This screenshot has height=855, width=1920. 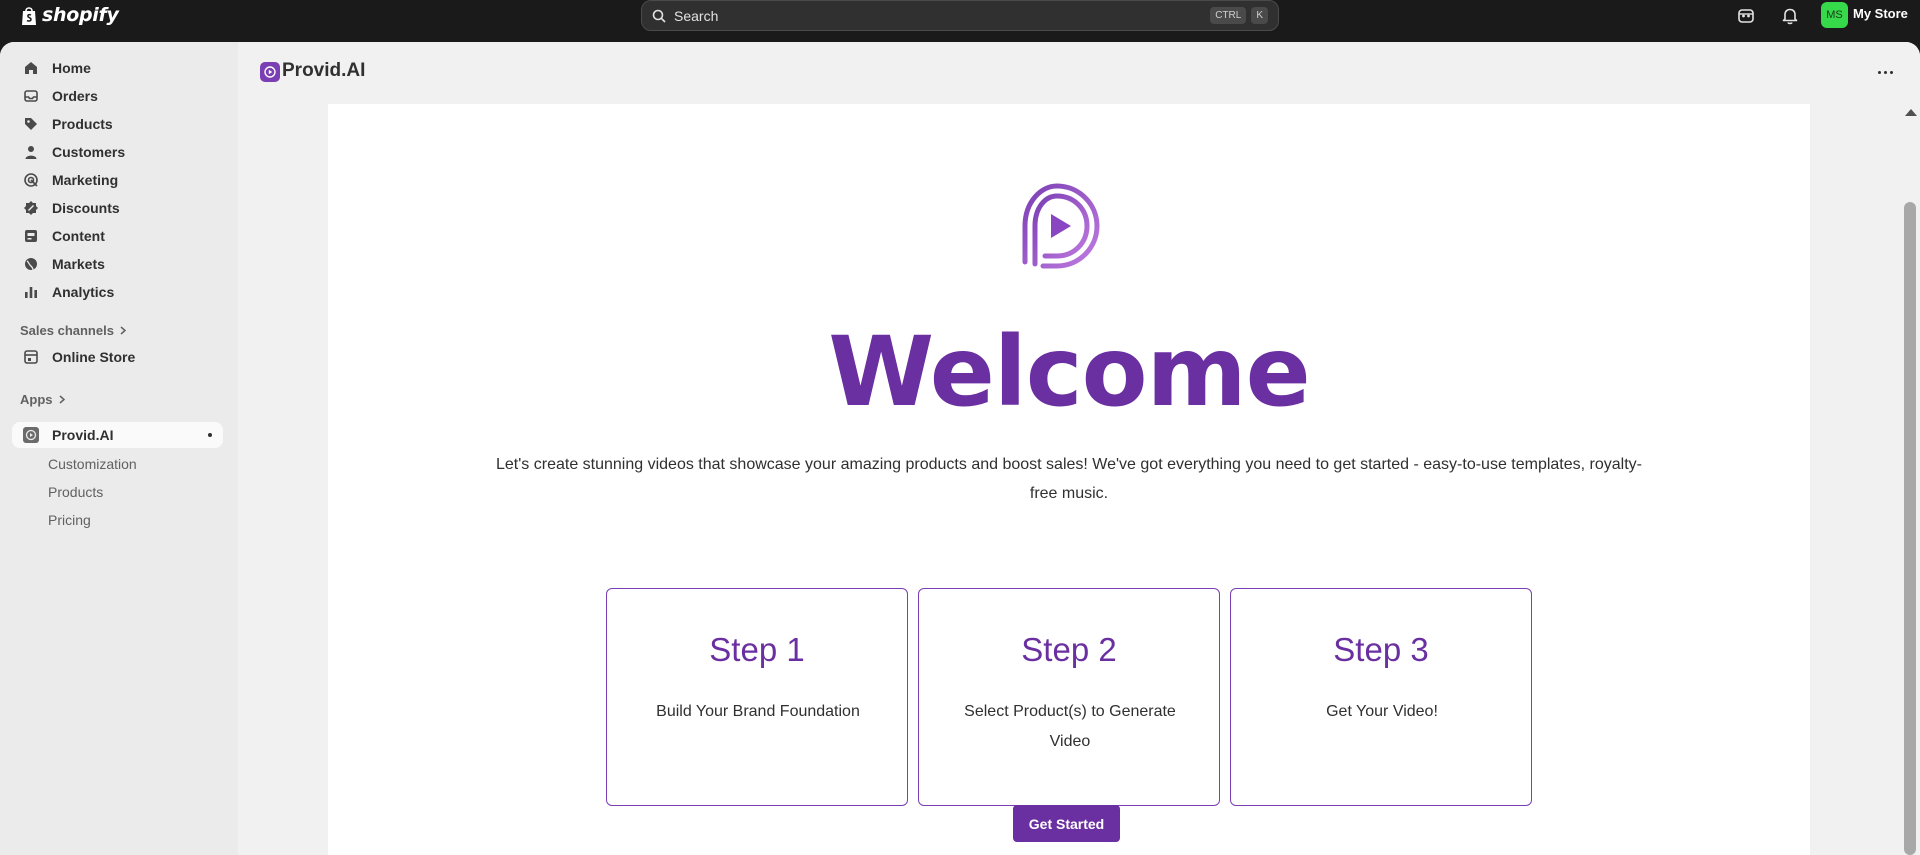 I want to click on step-card-1: Step 1 Build Your Brand Foundation, so click(x=757, y=697).